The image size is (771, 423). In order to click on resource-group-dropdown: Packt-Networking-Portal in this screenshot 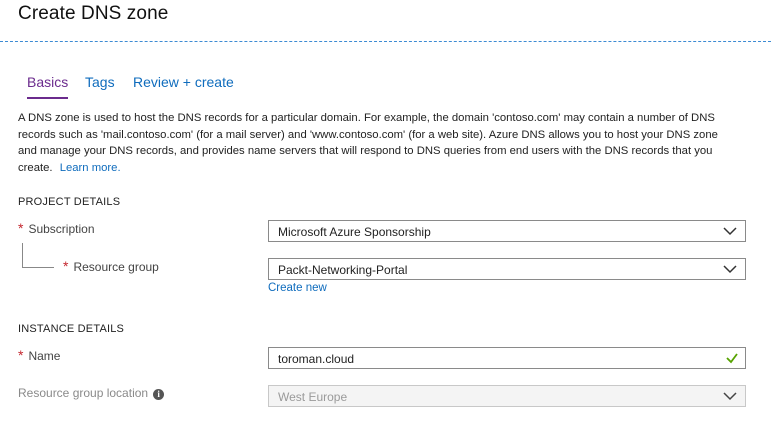, I will do `click(507, 269)`.